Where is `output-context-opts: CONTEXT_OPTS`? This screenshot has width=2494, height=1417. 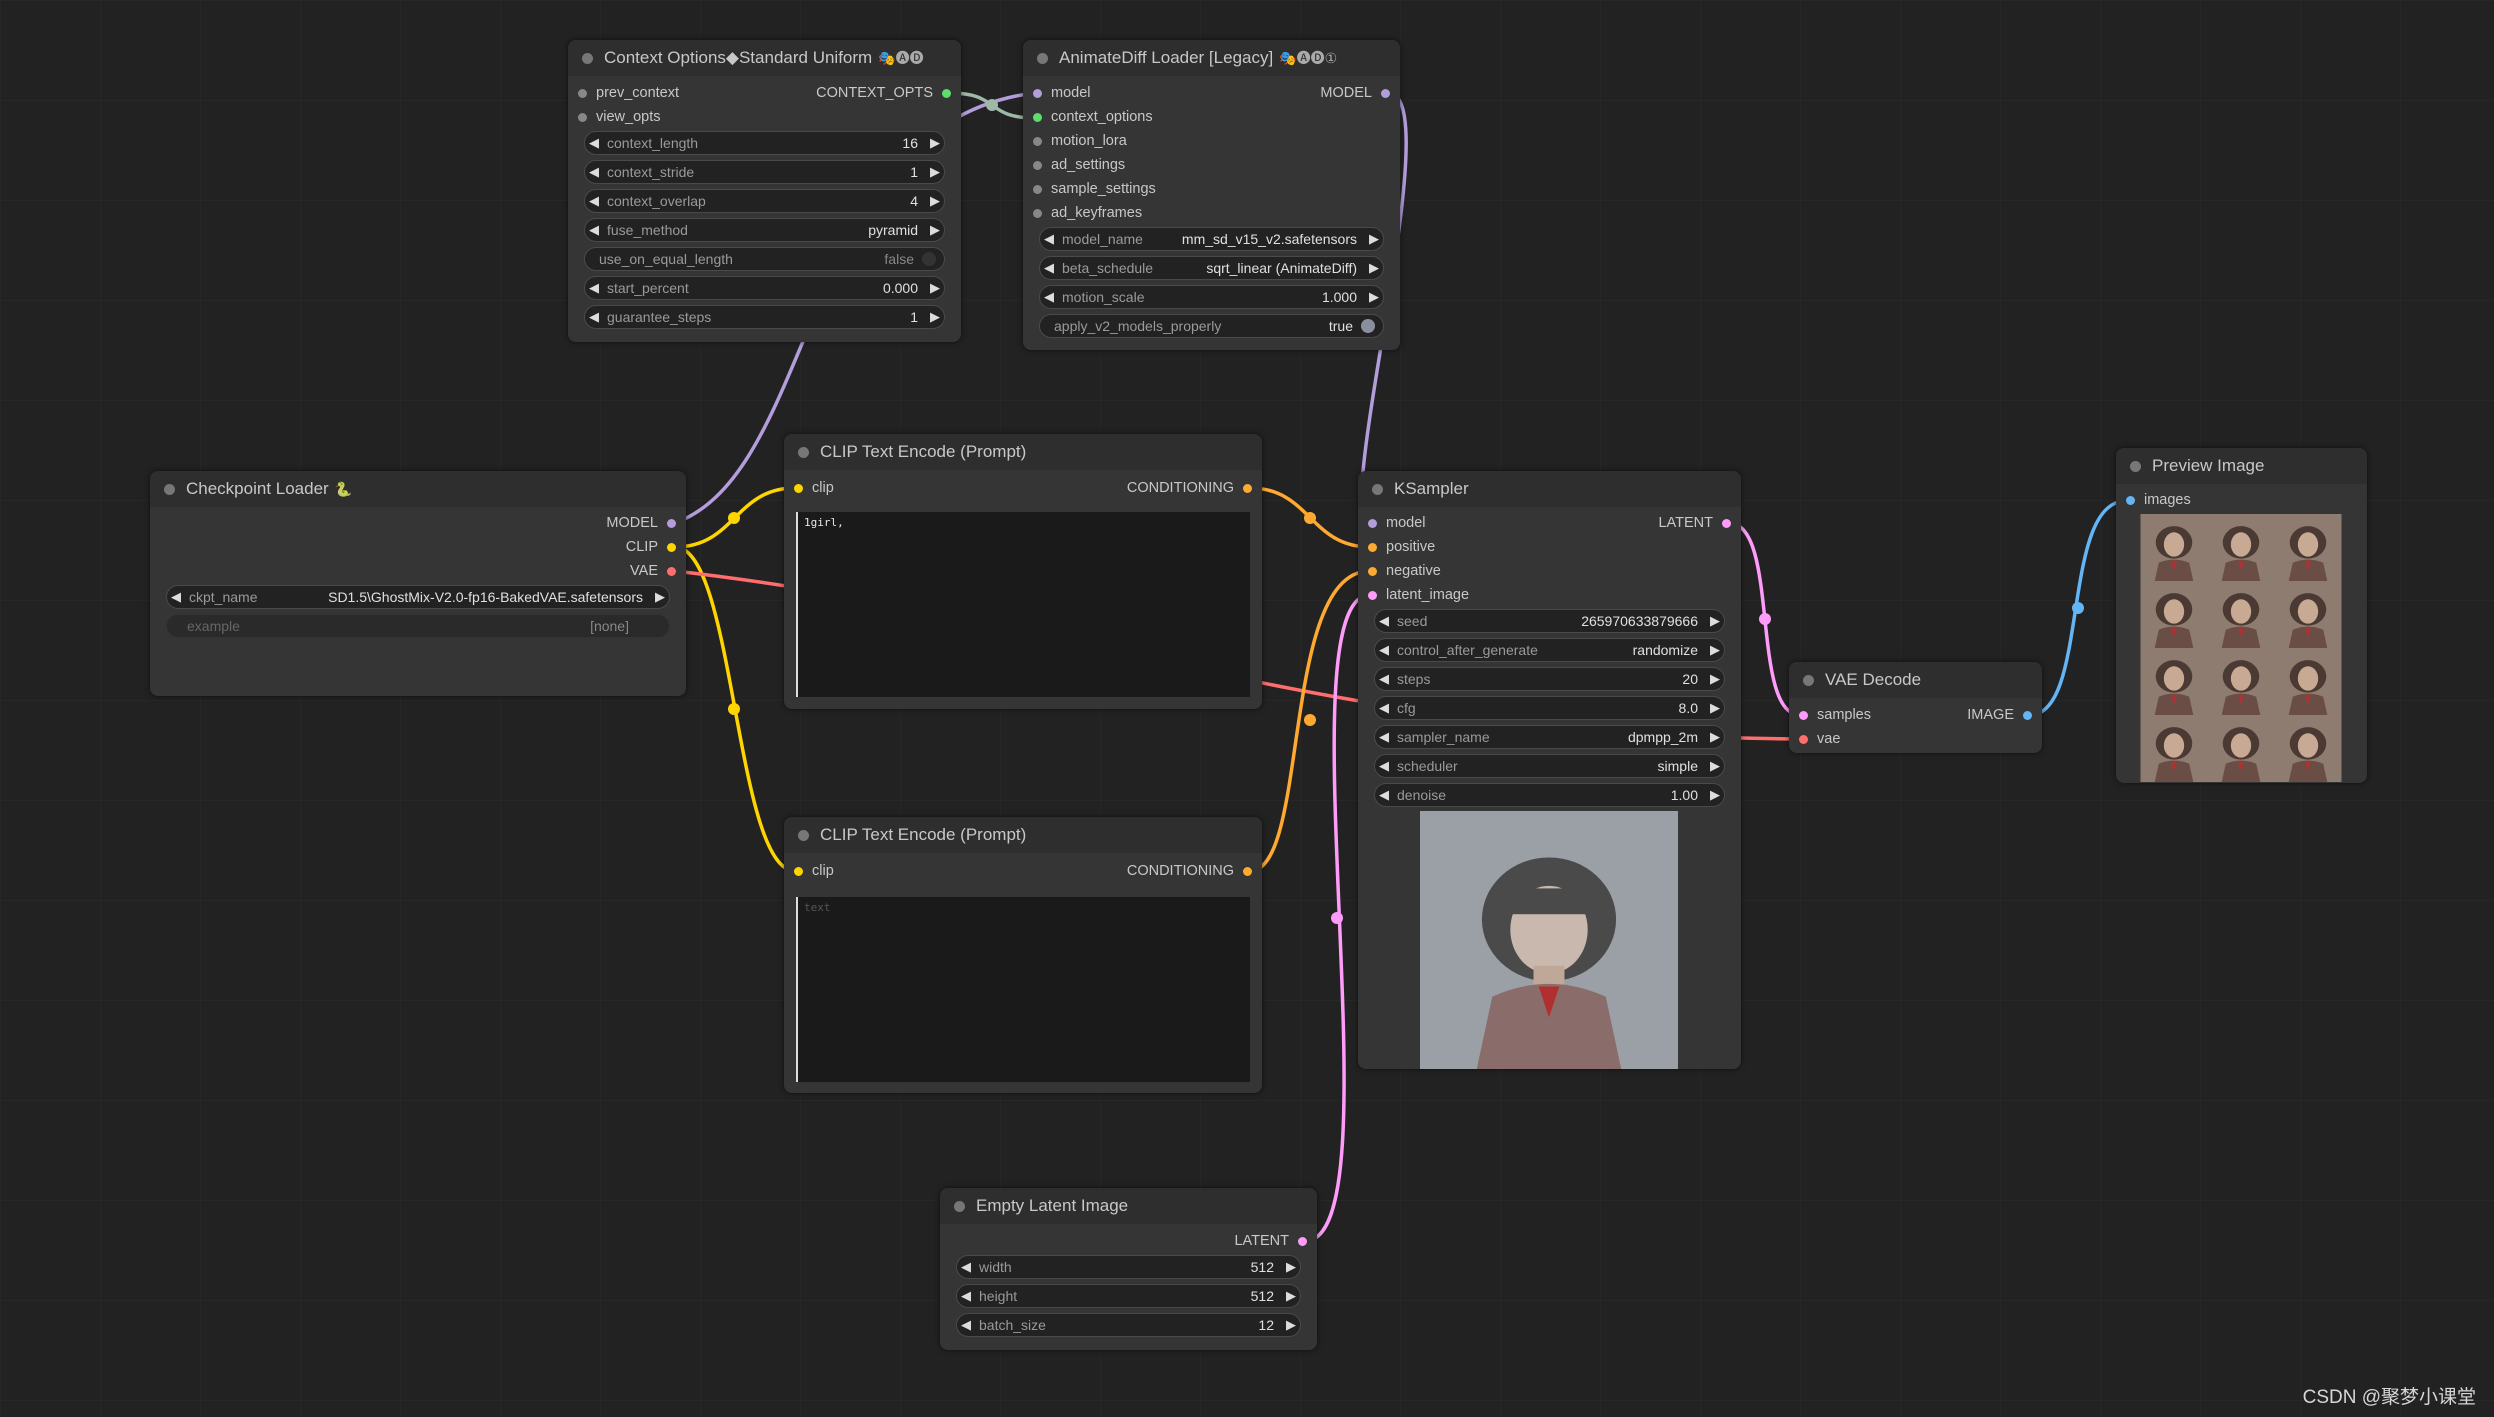 output-context-opts: CONTEXT_OPTS is located at coordinates (883, 93).